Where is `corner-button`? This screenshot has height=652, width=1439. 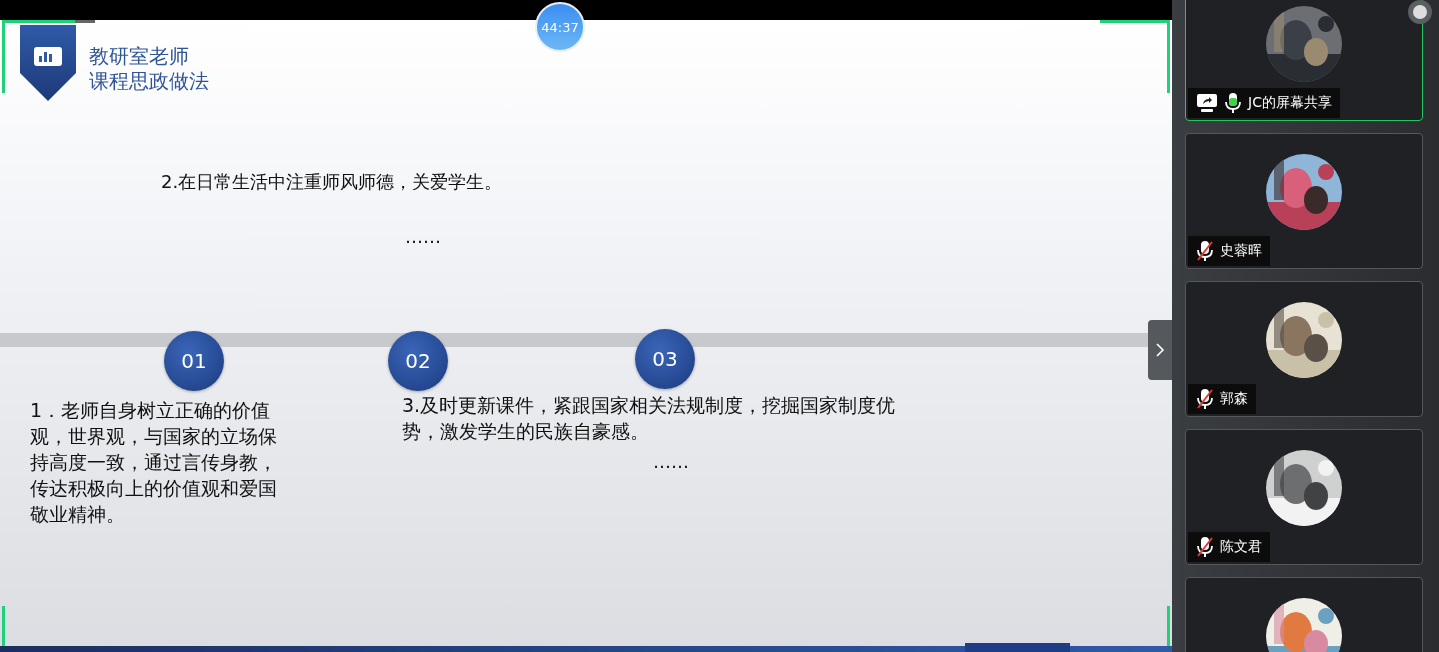 corner-button is located at coordinates (1420, 12).